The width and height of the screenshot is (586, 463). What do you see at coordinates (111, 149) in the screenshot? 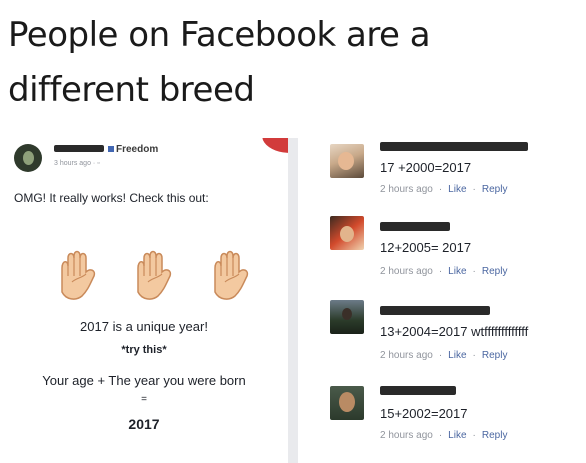
I see `page-tag-icon` at bounding box center [111, 149].